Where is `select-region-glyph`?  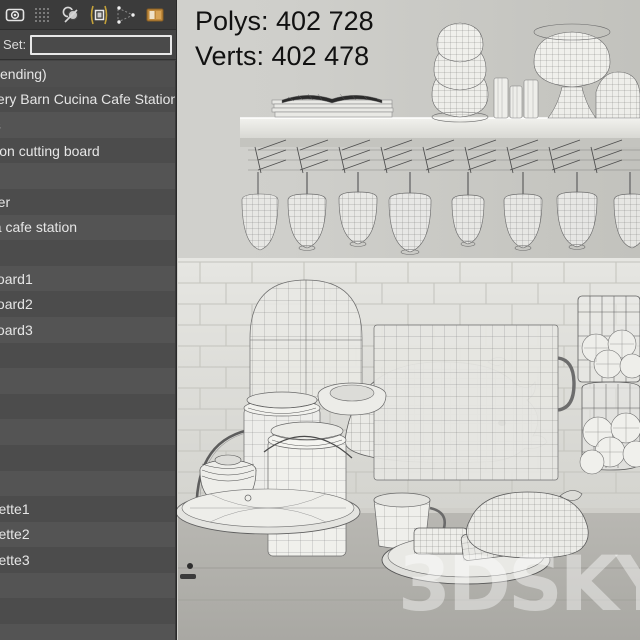 select-region-glyph is located at coordinates (70, 14).